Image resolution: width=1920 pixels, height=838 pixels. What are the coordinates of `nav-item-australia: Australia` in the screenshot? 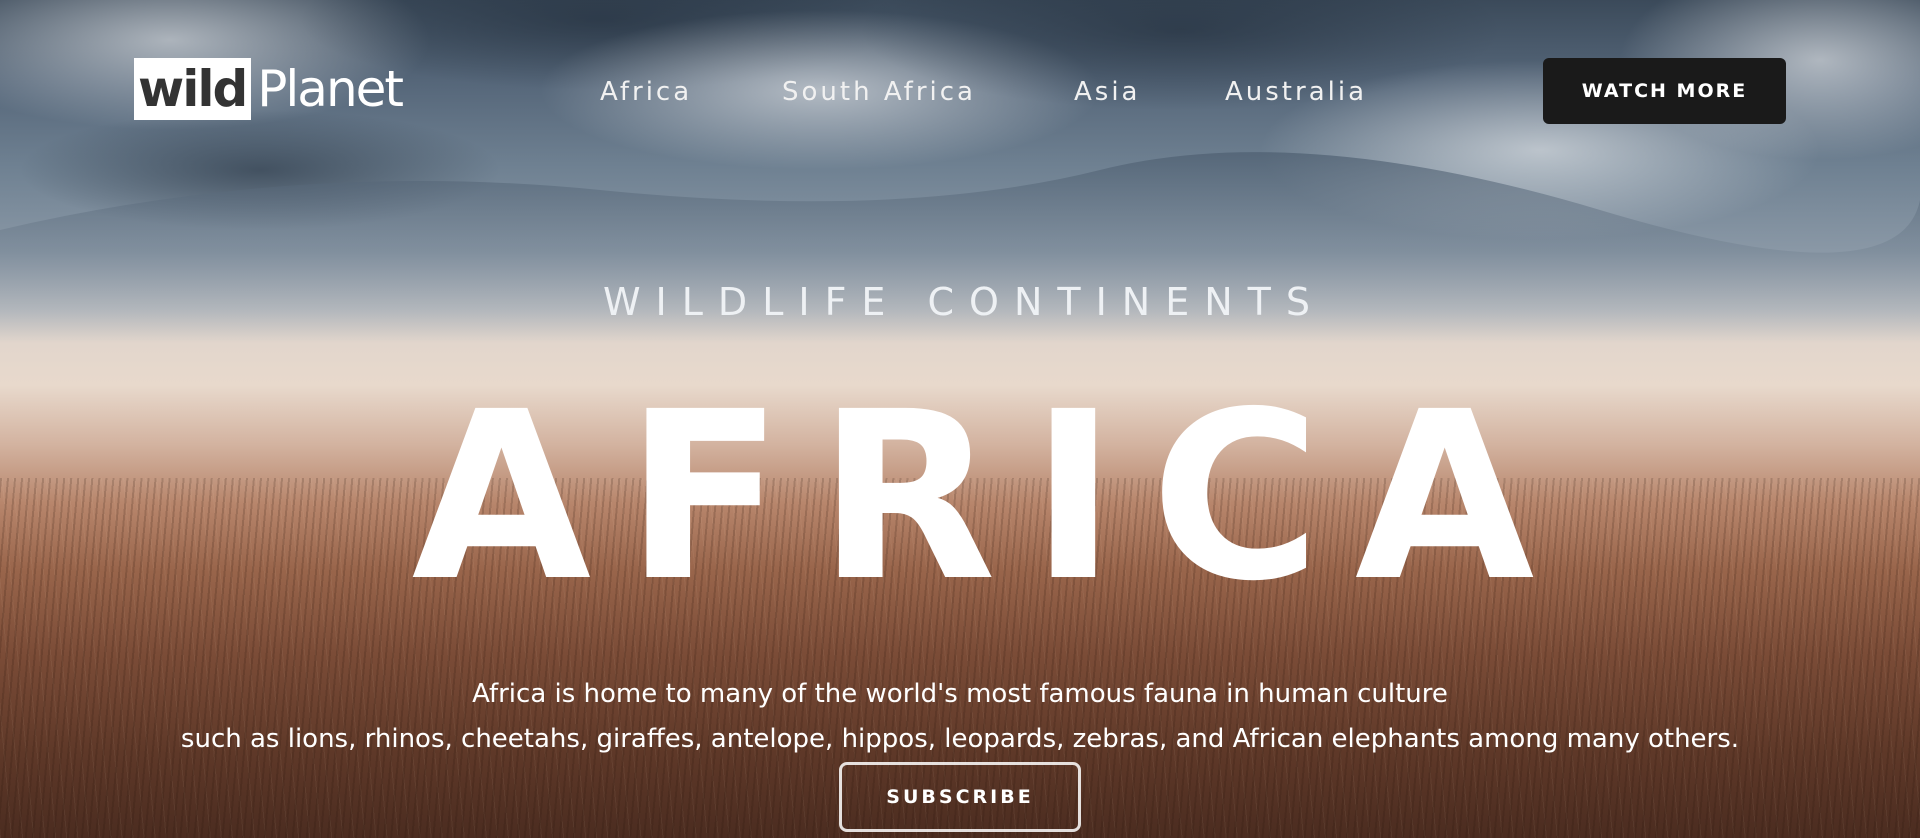 It's located at (1296, 92).